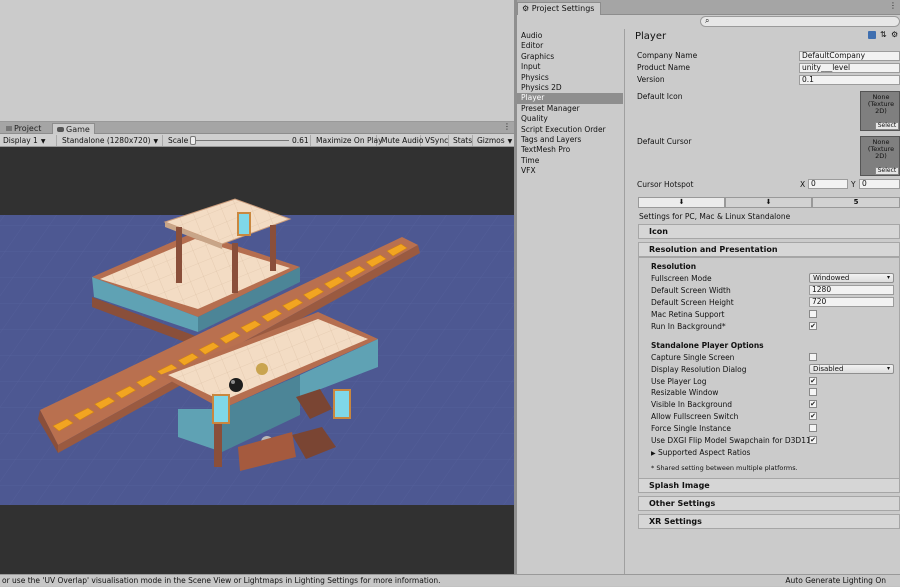 Image resolution: width=900 pixels, height=587 pixels. Describe the element at coordinates (240, 140) in the screenshot. I see `scale-slider` at that location.